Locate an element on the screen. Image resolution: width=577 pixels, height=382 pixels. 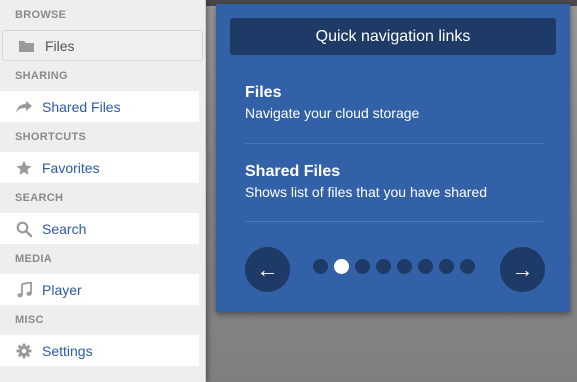
sidebar-item-label: Search is located at coordinates (64, 228).